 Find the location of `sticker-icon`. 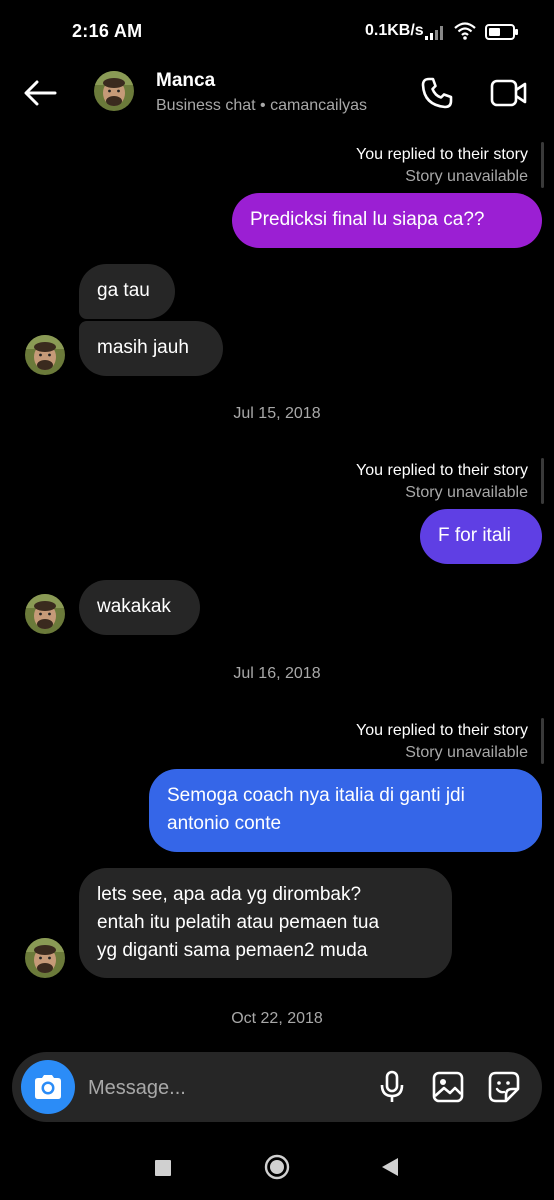

sticker-icon is located at coordinates (504, 1087).